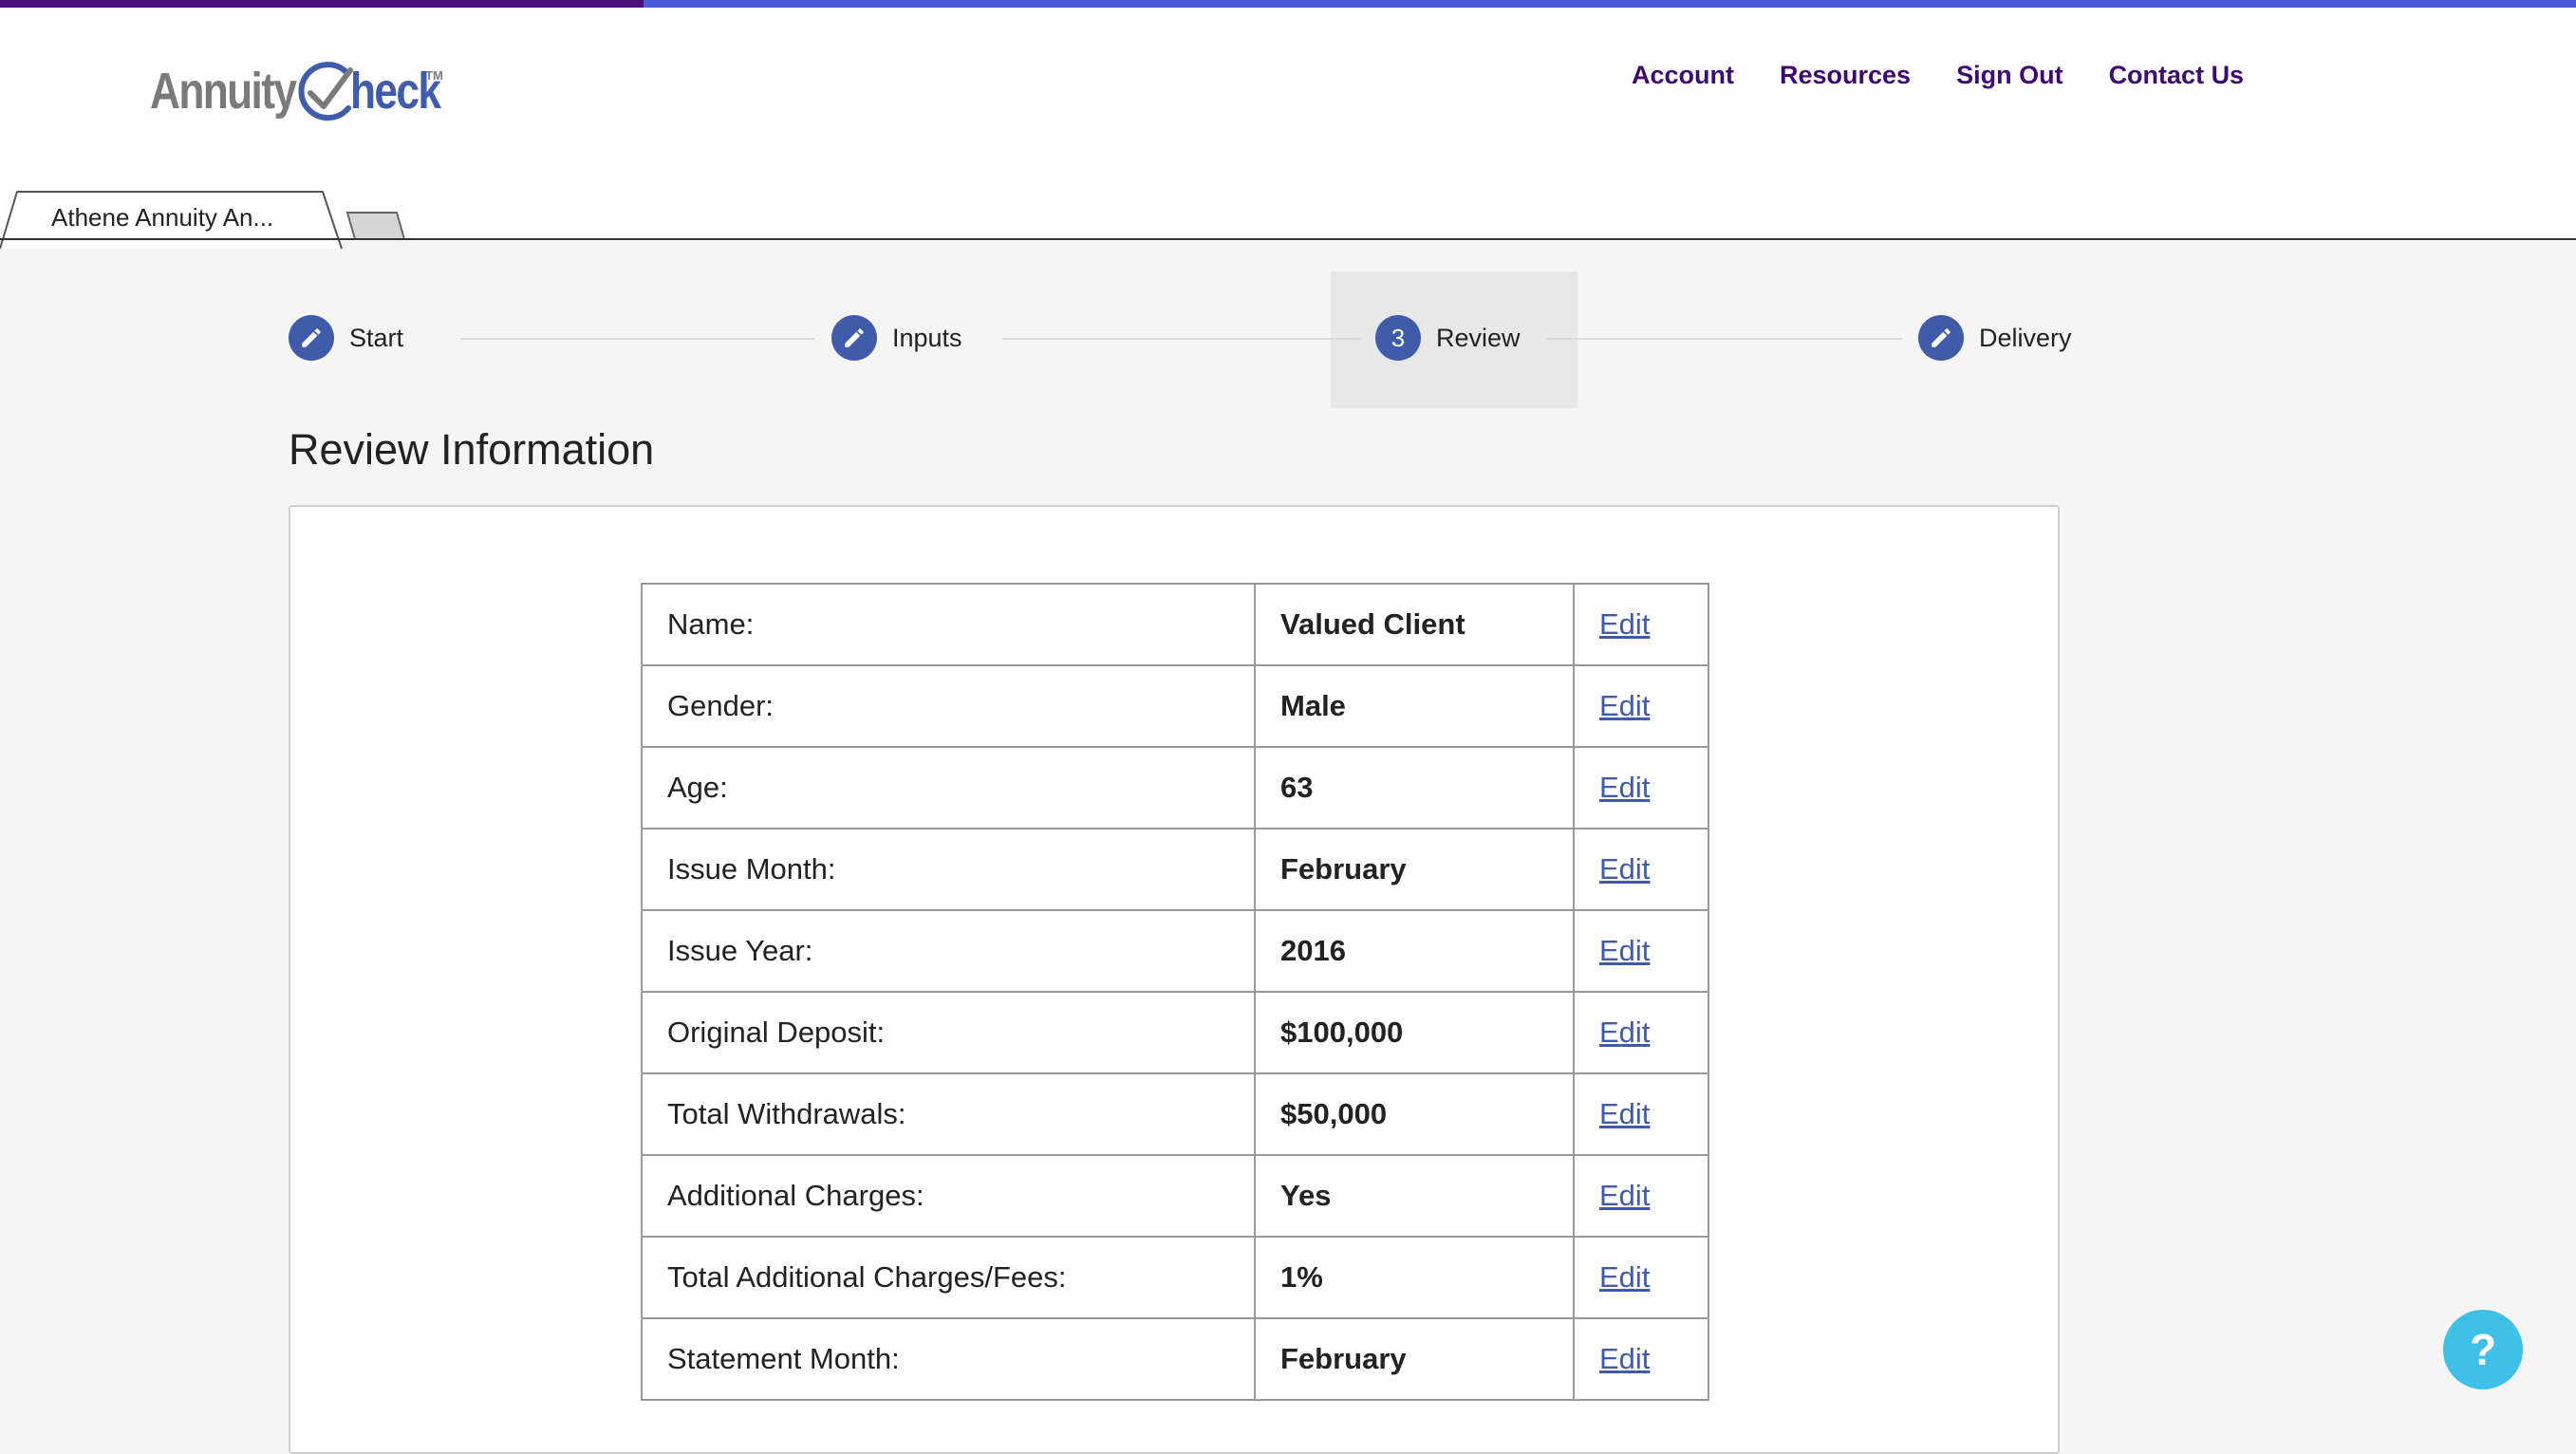  Describe the element at coordinates (927, 337) in the screenshot. I see `step-label: Inputs` at that location.